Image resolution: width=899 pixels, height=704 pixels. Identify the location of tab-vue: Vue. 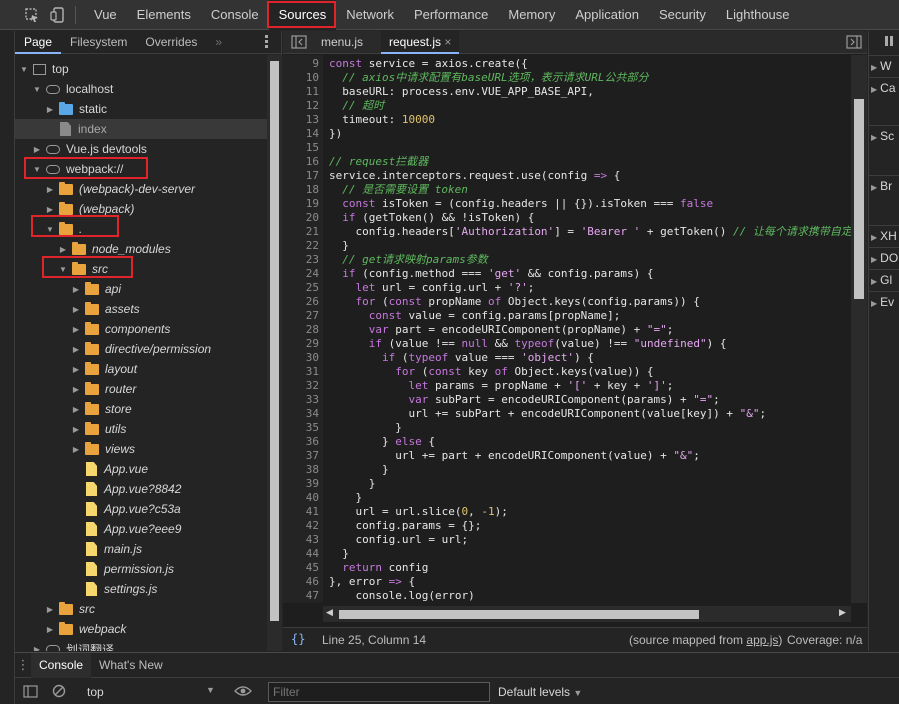
(105, 15).